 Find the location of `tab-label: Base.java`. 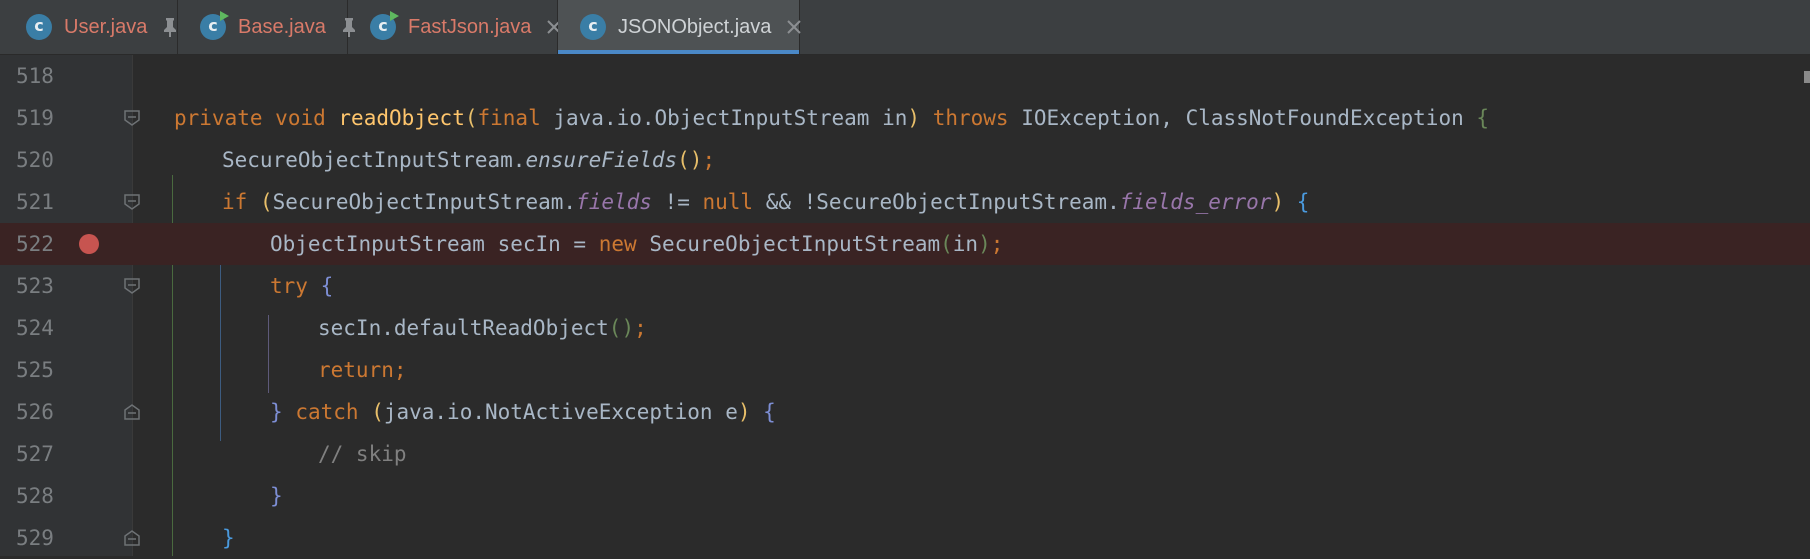

tab-label: Base.java is located at coordinates (282, 26).